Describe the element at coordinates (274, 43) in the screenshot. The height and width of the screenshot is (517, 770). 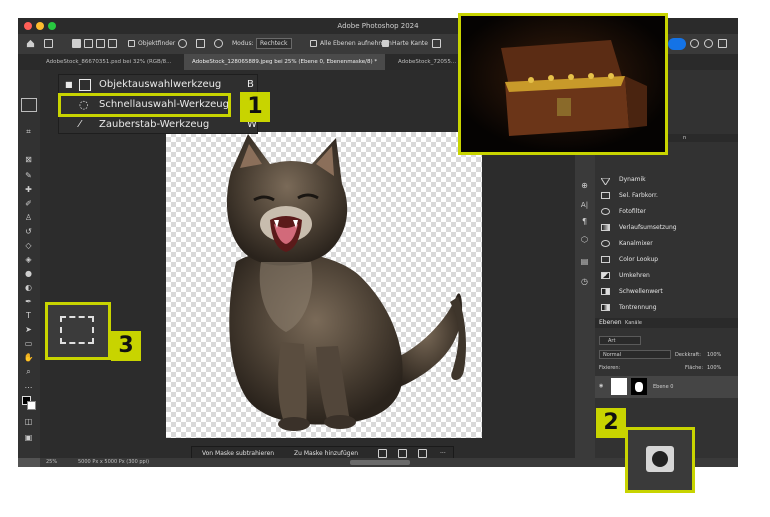
I see `mode-select: Rechteck` at that location.